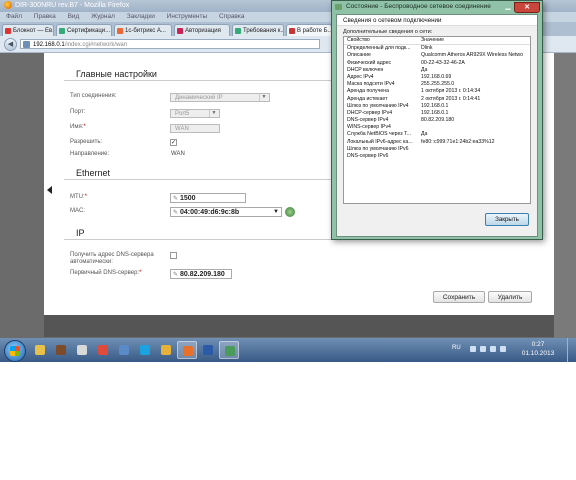  I want to click on menu-edit: Правка, so click(45, 16).